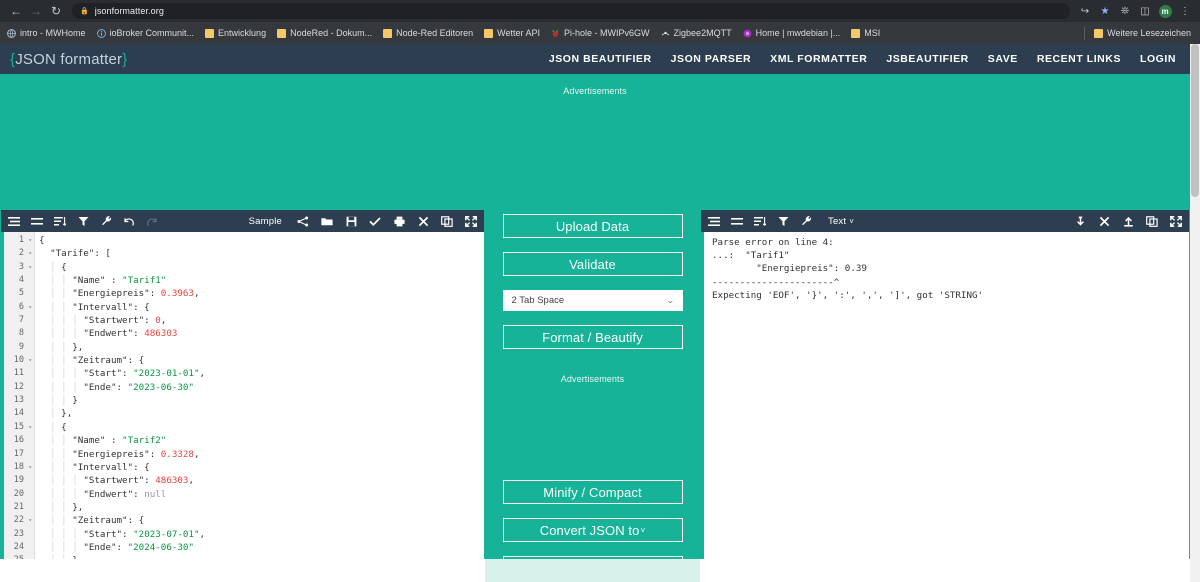 The width and height of the screenshot is (1200, 582). Describe the element at coordinates (46, 33) in the screenshot. I see `bookmark-item: intro - MWHome` at that location.